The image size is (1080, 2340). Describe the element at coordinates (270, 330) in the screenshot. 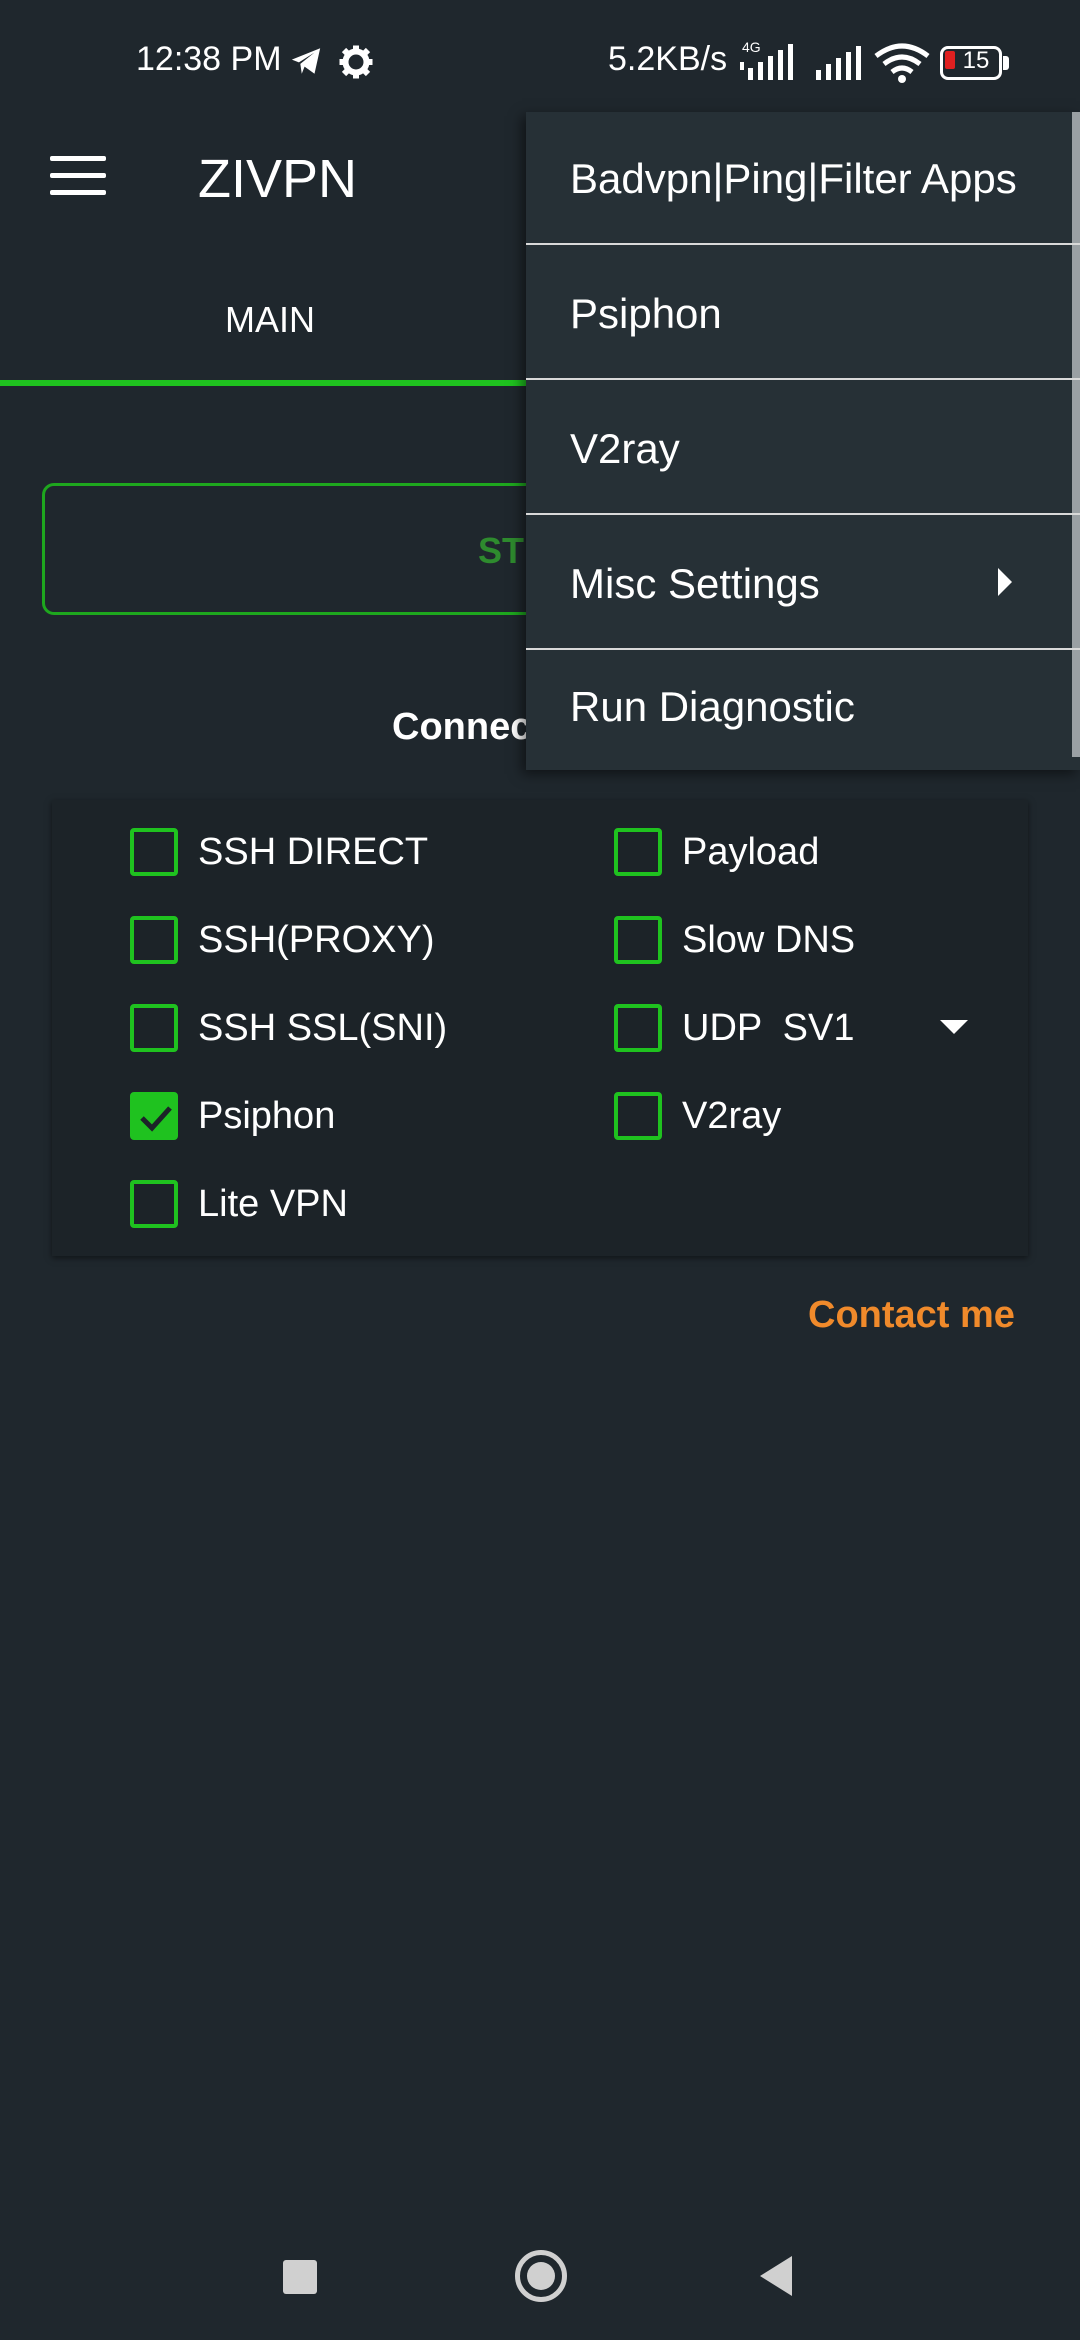

I see `tab-main: MAIN` at that location.